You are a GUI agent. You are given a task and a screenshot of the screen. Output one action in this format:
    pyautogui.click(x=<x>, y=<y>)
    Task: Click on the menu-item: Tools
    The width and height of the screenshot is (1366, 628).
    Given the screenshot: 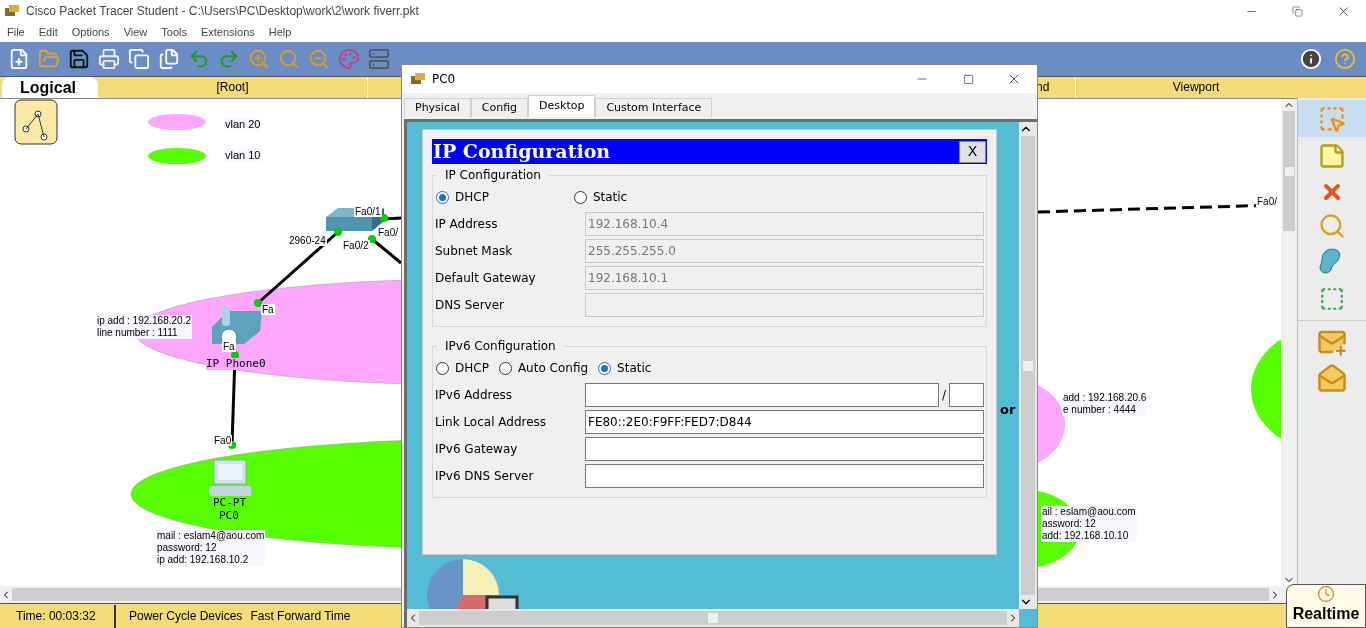 What is the action you would take?
    pyautogui.click(x=174, y=32)
    